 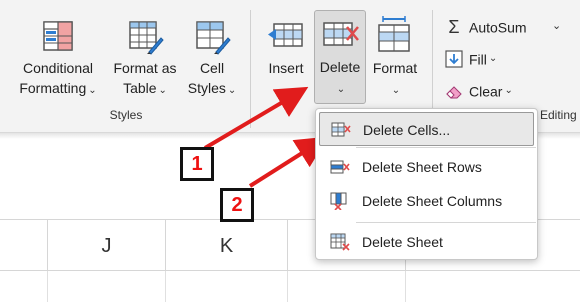 I want to click on cell-styles-icon, so click(x=213, y=38).